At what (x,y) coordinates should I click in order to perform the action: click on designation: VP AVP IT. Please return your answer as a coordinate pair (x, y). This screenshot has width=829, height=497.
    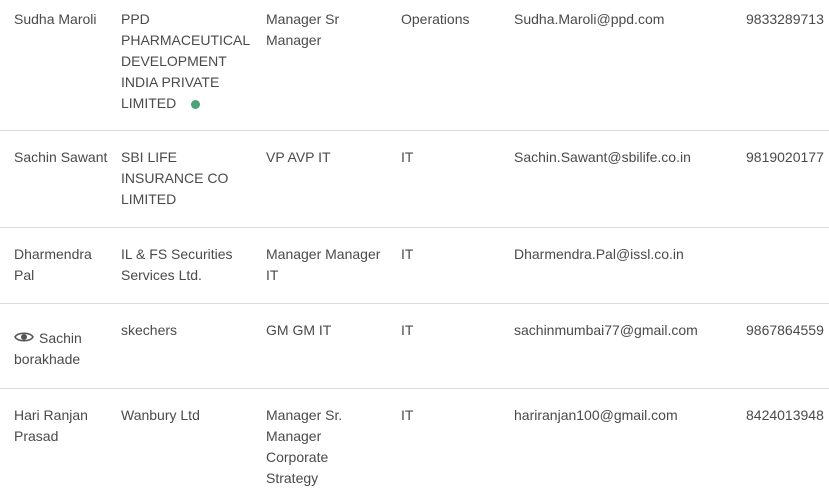
    Looking at the image, I should click on (298, 157).